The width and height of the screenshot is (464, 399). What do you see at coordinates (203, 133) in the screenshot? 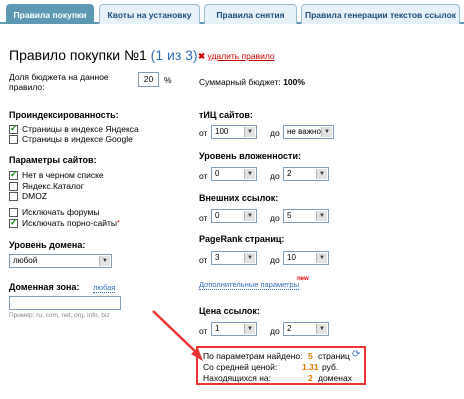
I see `tic-from-label: от` at bounding box center [203, 133].